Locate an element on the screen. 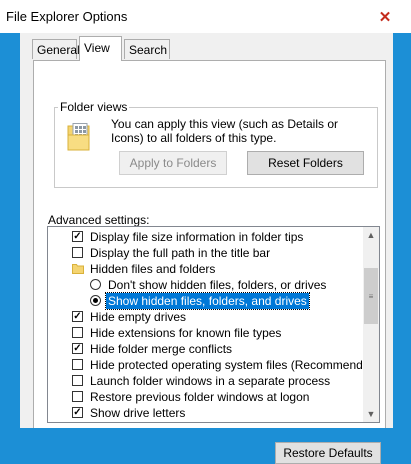  list-item-label: Show hidden files, folders, and drives is located at coordinates (207, 301).